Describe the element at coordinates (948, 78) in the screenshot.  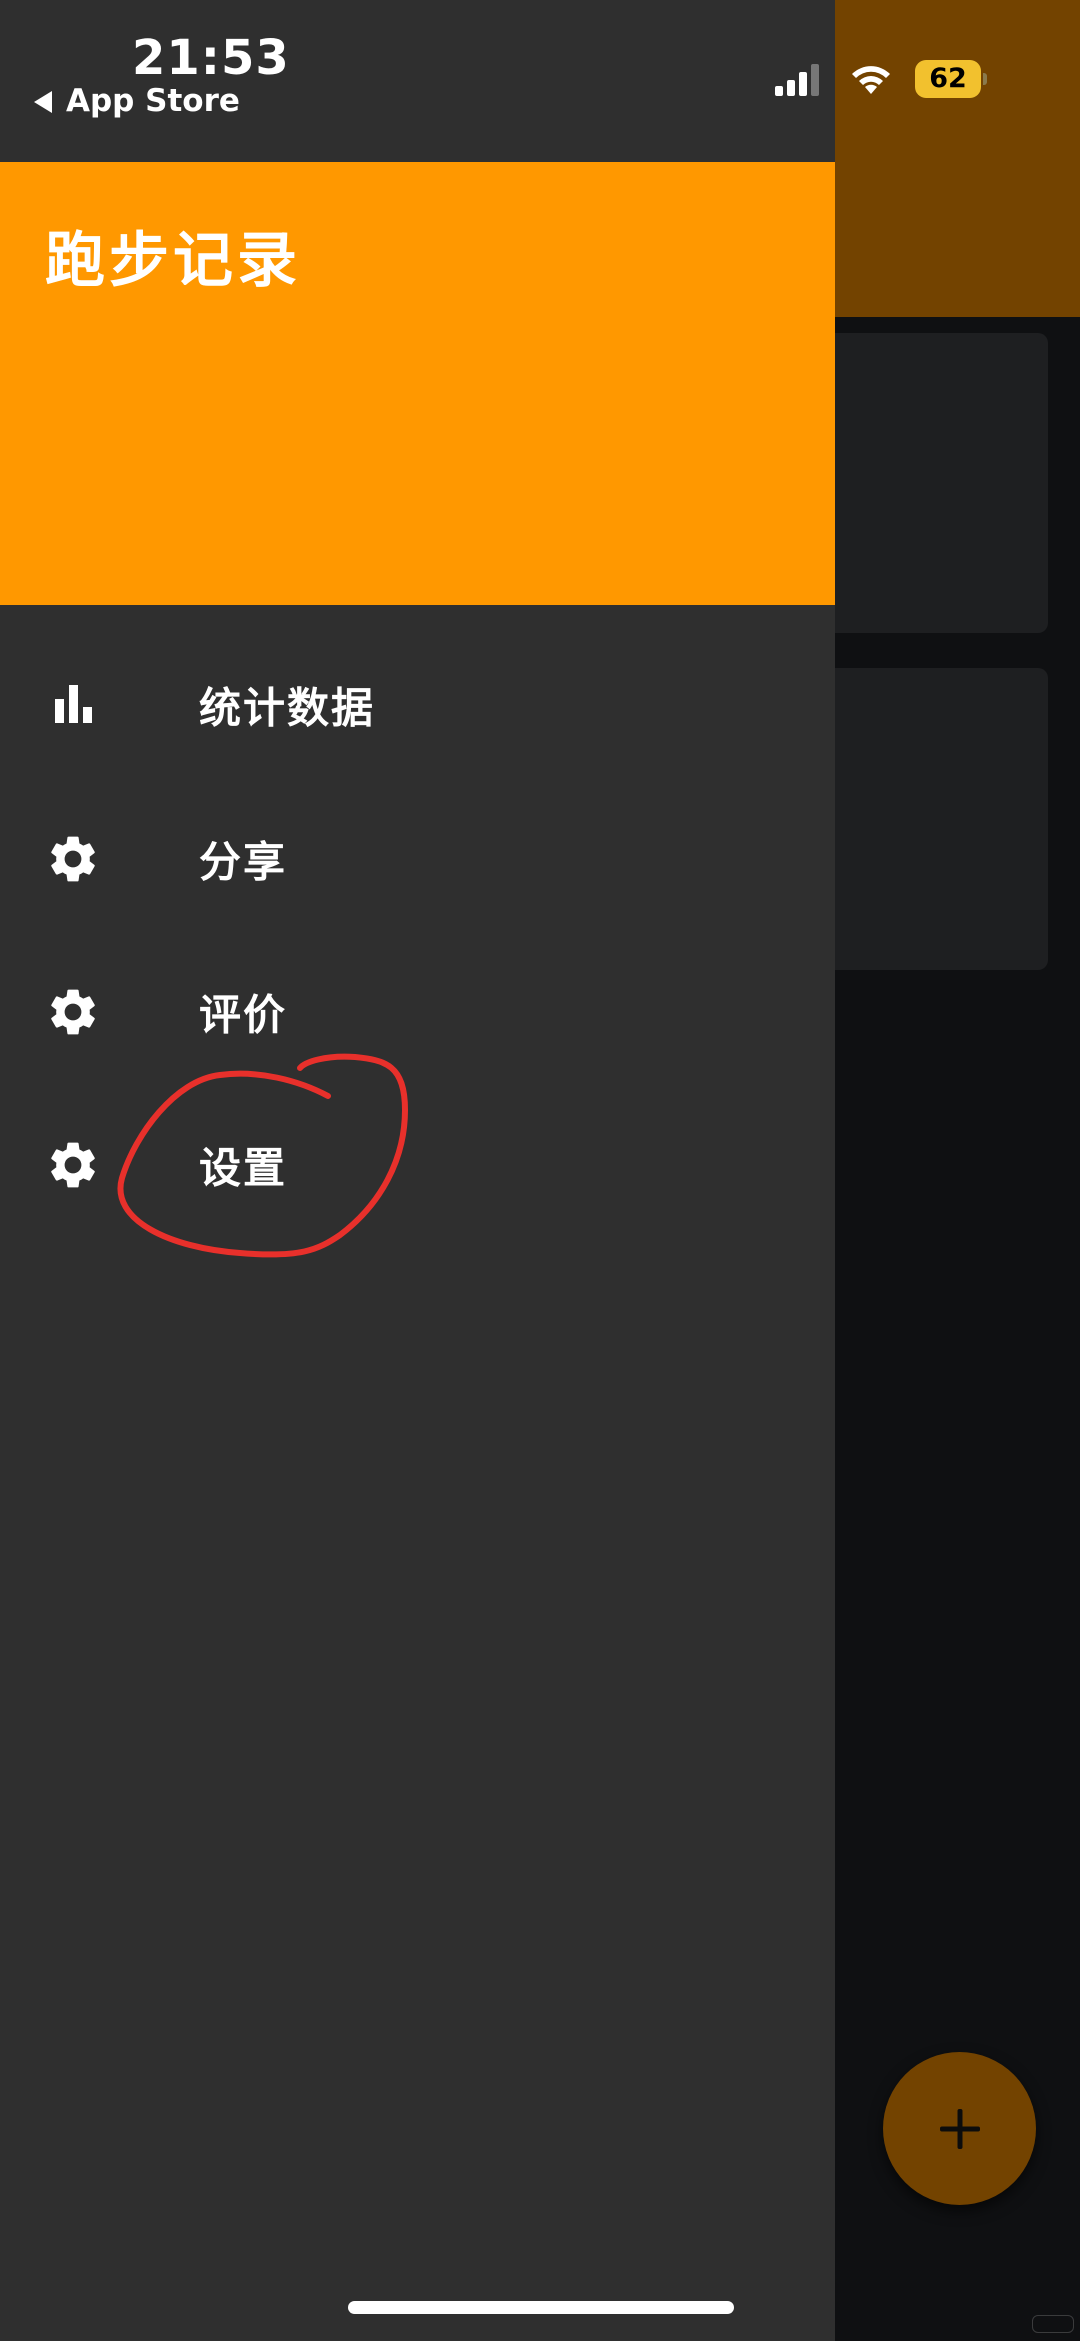
I see `battery-level: 62` at that location.